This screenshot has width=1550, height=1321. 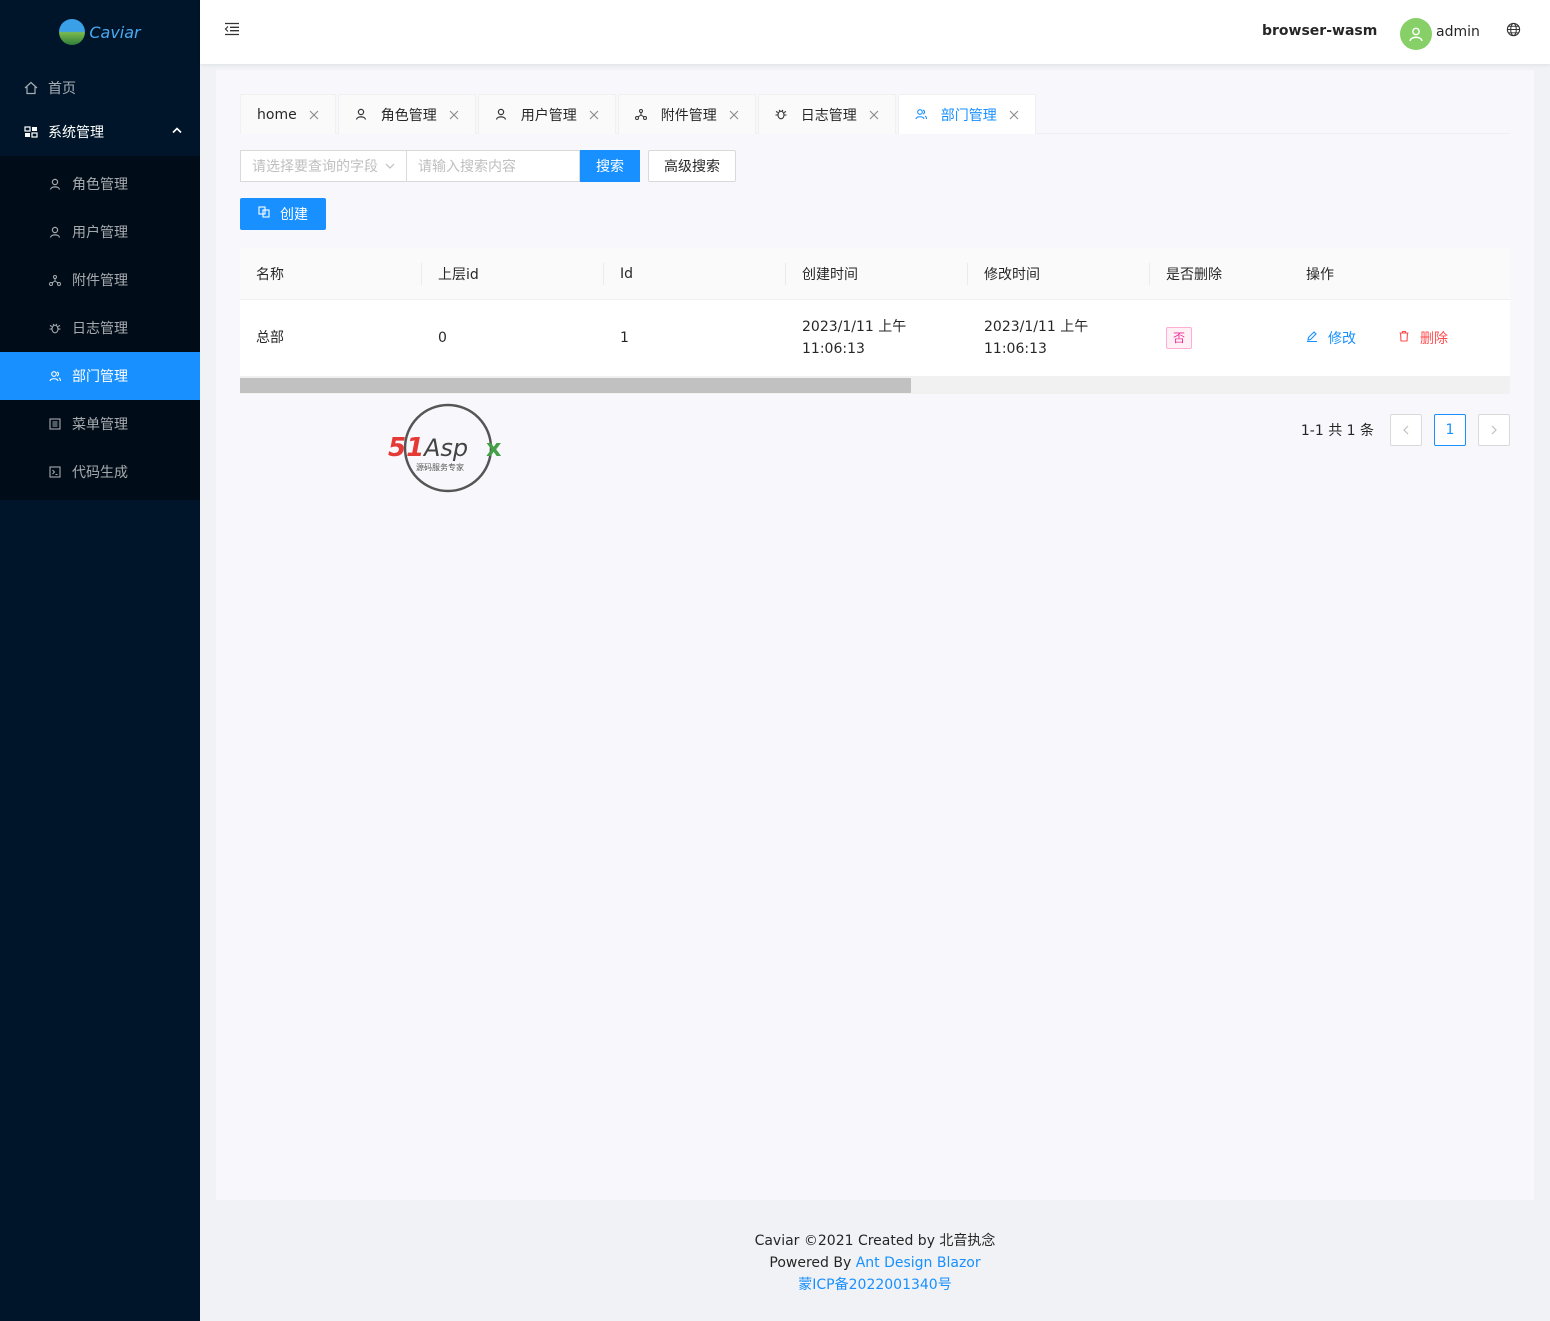 I want to click on page-tabs: home 角色管理 用户管理 附件管理 日志管理 部门管理, so click(x=875, y=114).